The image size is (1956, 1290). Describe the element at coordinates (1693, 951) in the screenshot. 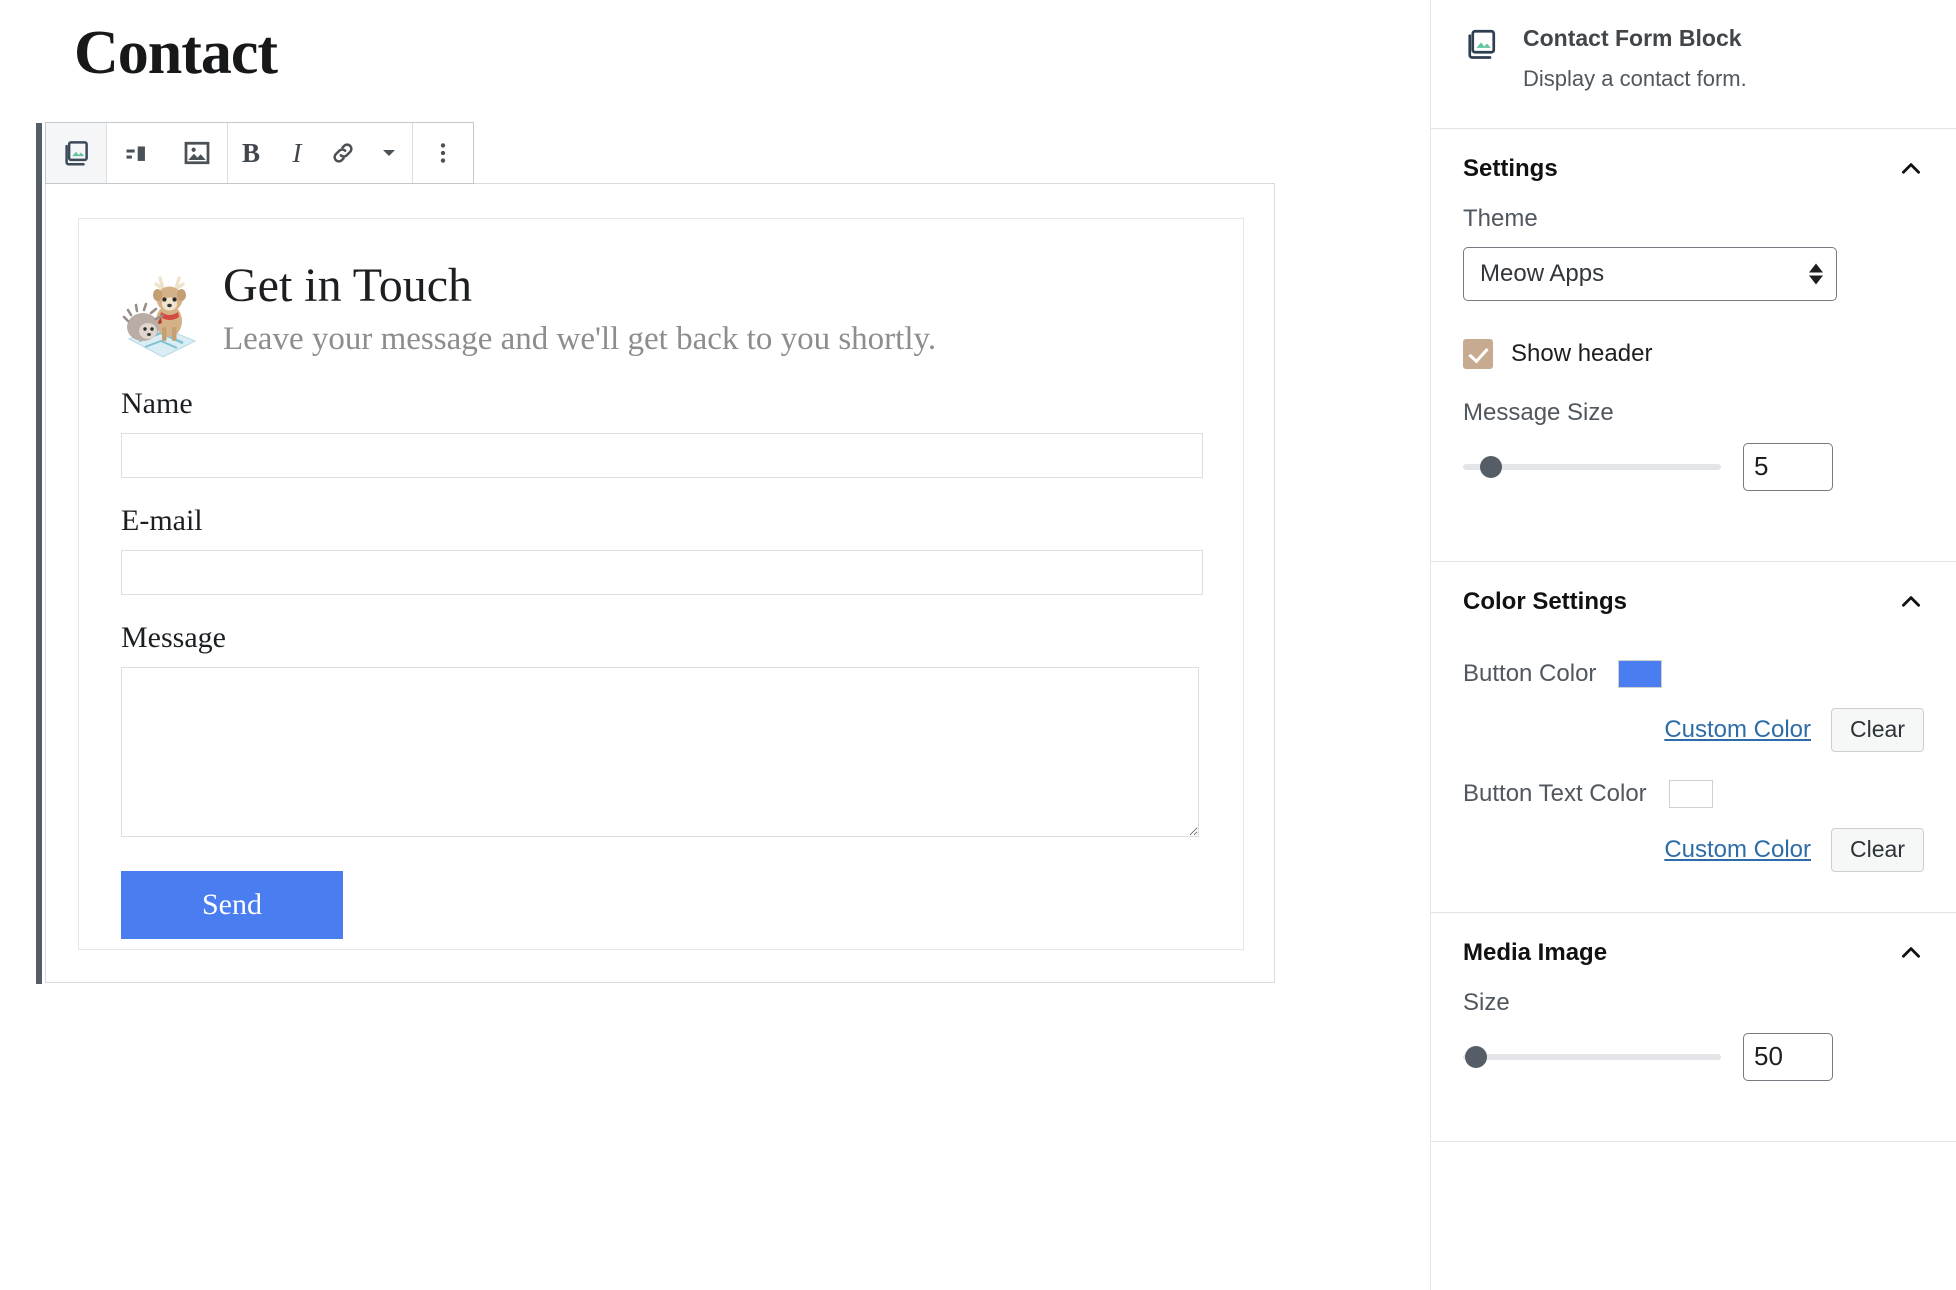

I see `panel-media-image-header: Media Image` at that location.